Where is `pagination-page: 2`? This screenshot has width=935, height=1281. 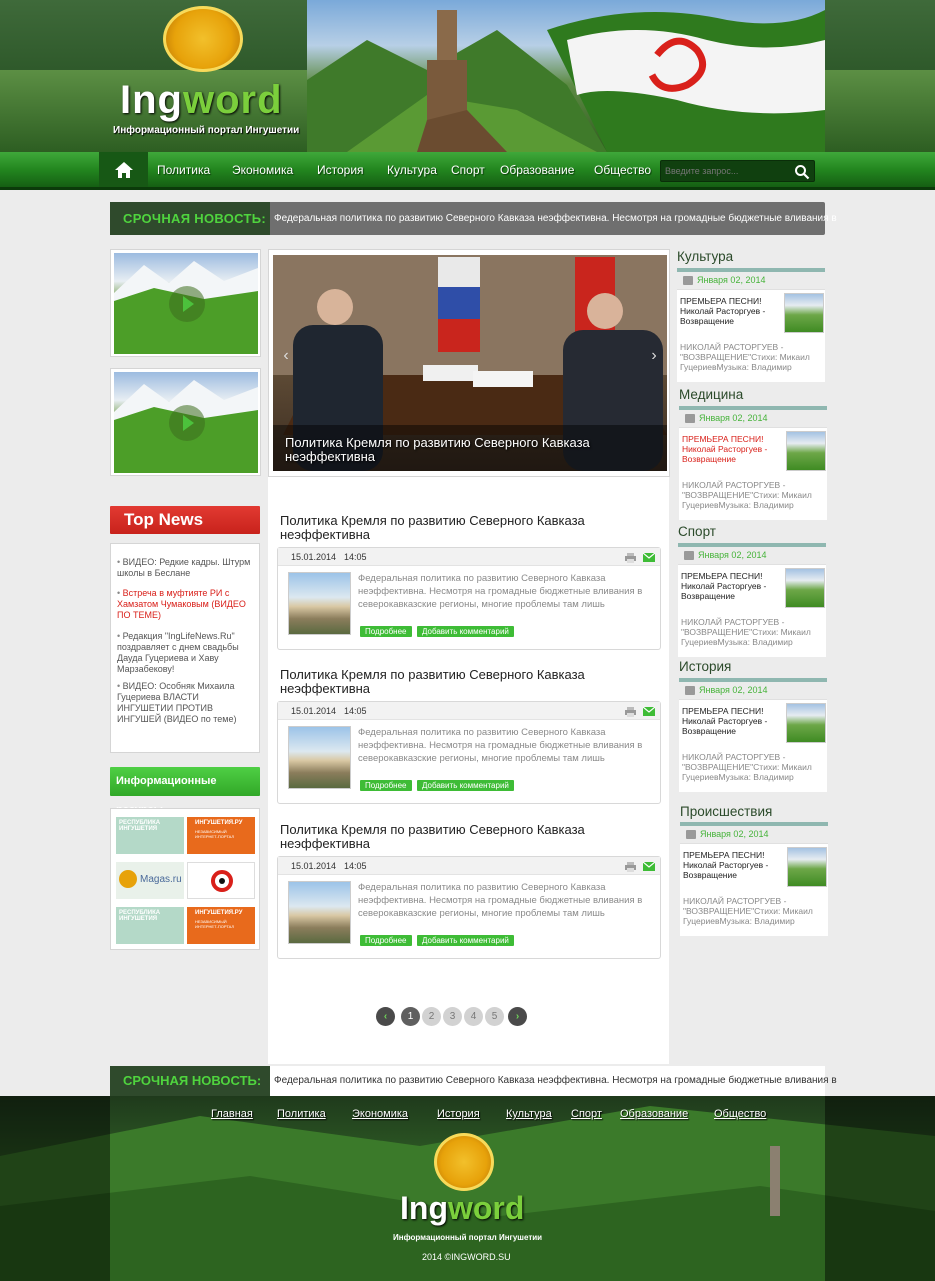
pagination-page: 2 is located at coordinates (431, 1016).